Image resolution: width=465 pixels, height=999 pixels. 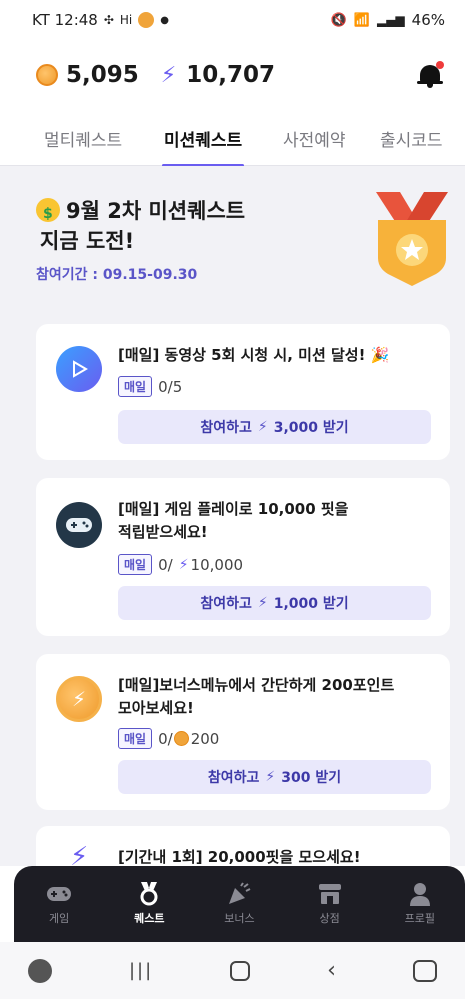 I want to click on nav-item-quest: 퀘스트, so click(x=149, y=904).